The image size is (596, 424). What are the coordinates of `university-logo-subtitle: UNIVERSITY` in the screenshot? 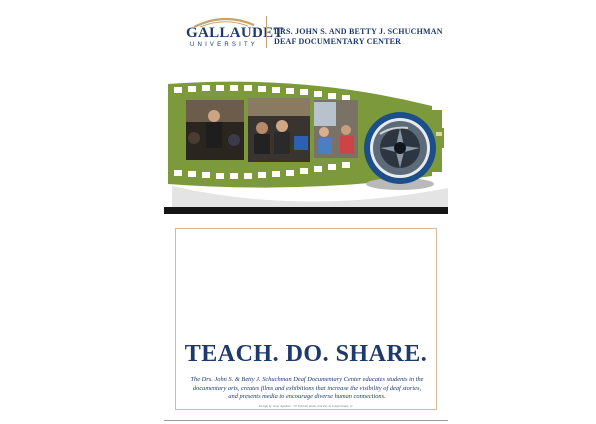 It's located at (224, 45).